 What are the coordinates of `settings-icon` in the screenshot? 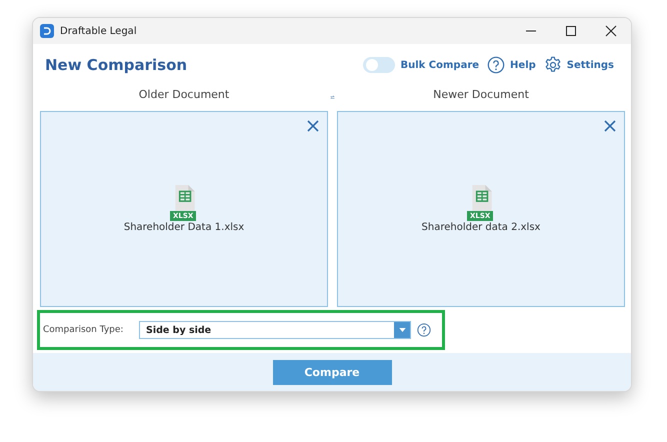 It's located at (553, 65).